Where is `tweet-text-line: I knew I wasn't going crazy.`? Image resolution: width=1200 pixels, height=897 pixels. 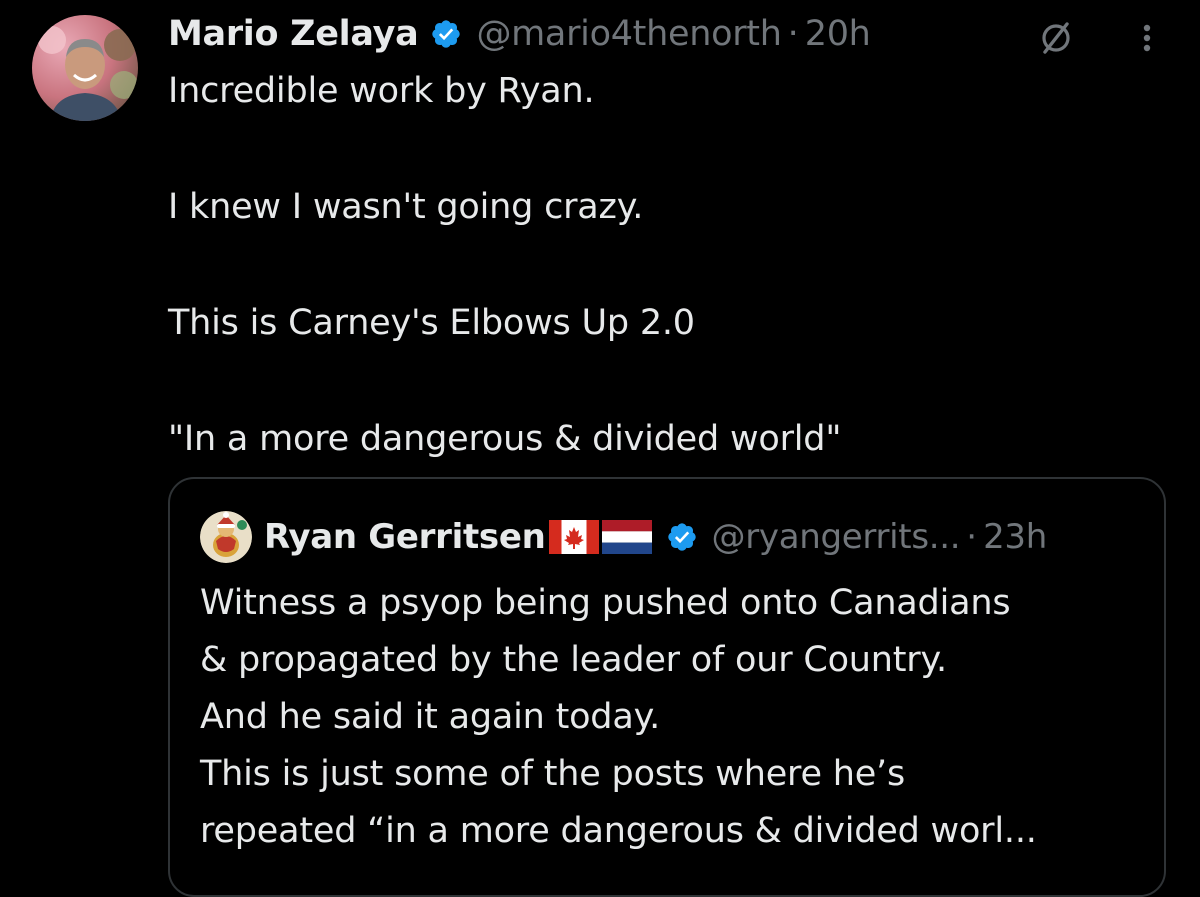 tweet-text-line: I knew I wasn't going crazy. is located at coordinates (406, 207).